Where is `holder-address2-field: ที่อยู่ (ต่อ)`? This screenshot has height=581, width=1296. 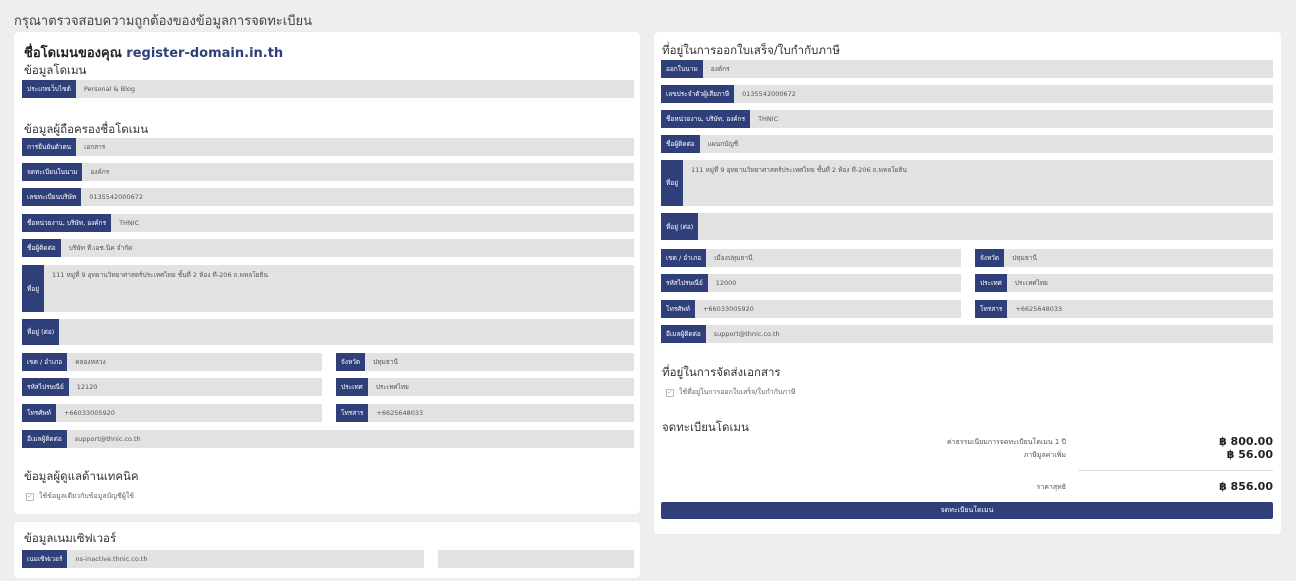 holder-address2-field: ที่อยู่ (ต่อ) is located at coordinates (328, 332).